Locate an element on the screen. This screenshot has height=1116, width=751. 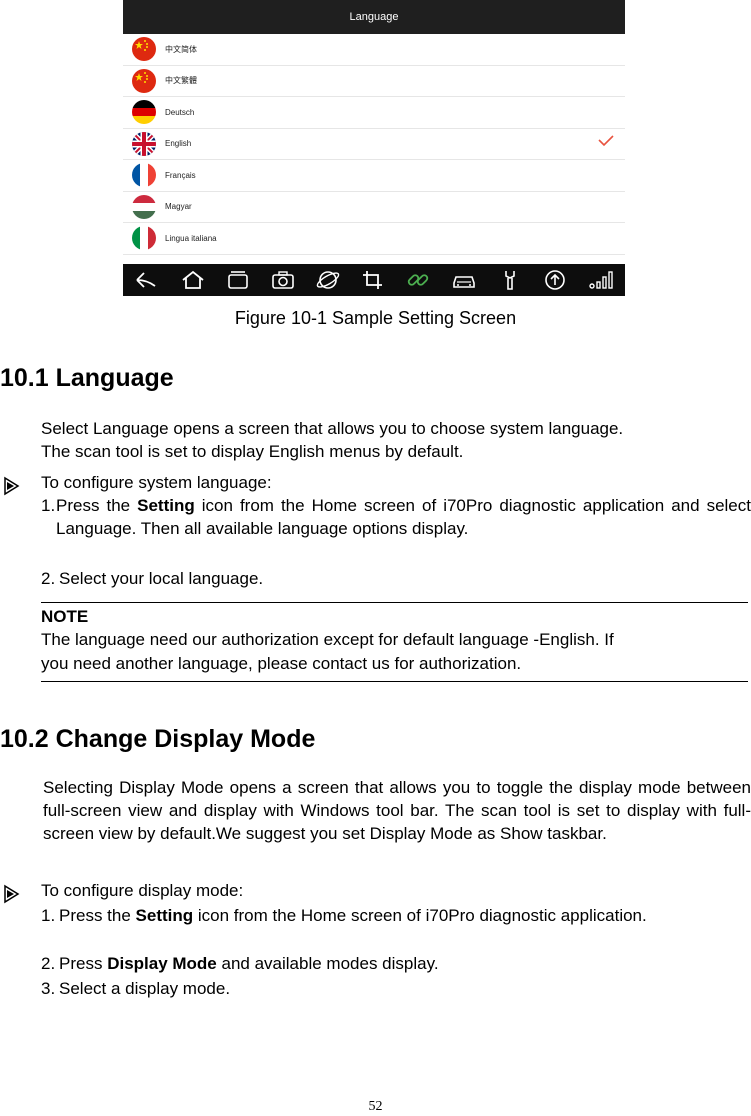
note-title: NOTE is located at coordinates (65, 616).